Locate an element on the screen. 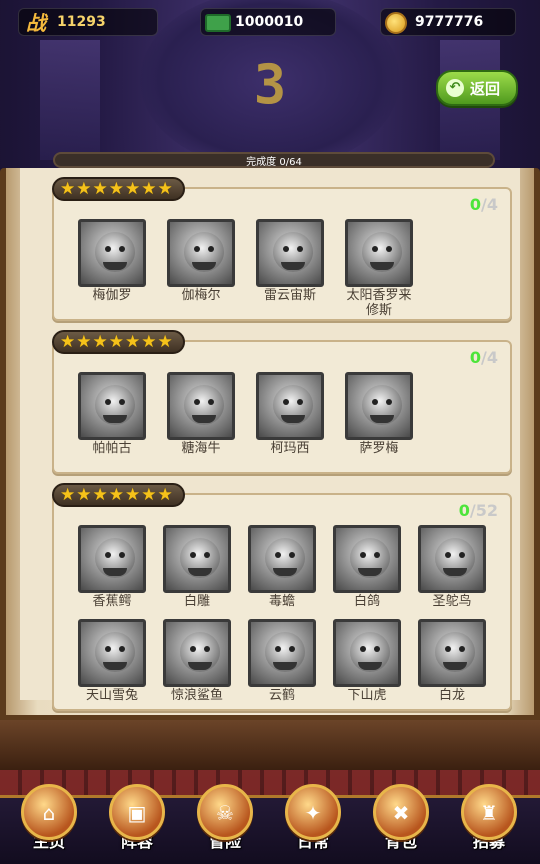 The width and height of the screenshot is (540, 864). pet-card: 白雕 is located at coordinates (197, 567).